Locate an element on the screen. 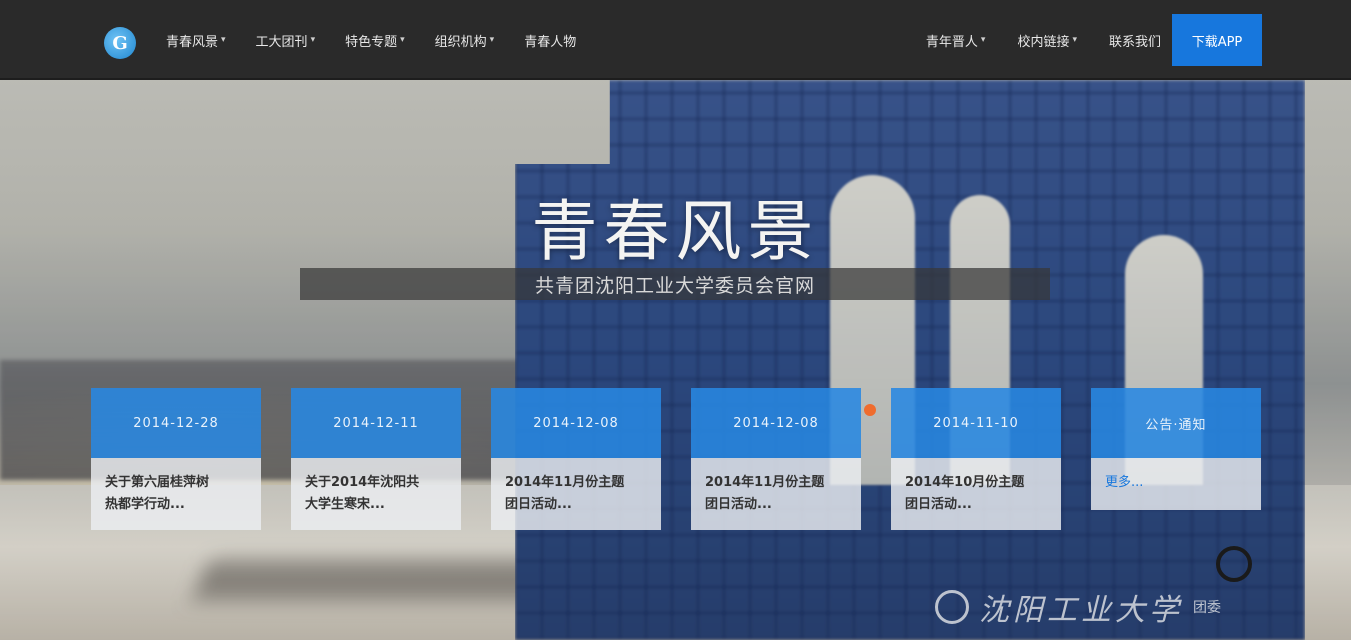 The height and width of the screenshot is (640, 1351). nav-left-menu: 青春风景 ▾ 工大团刊 ▾ 特色专题 ▾ 组织机构 ▾ 青春人物 is located at coordinates (386, 40).